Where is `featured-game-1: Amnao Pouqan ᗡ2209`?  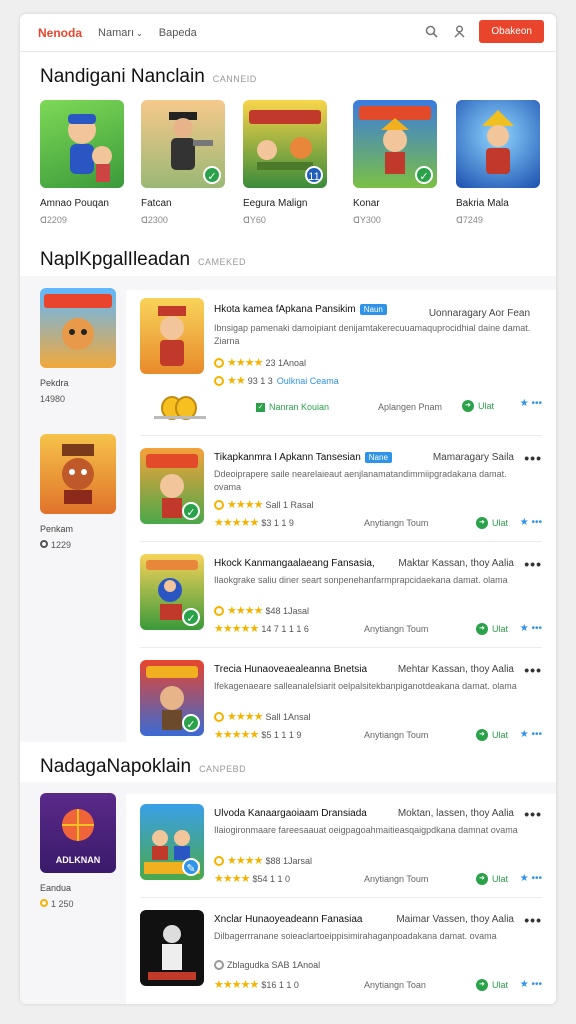
featured-game-1: Amnao Pouqan ᗡ2209 is located at coordinates (82, 163).